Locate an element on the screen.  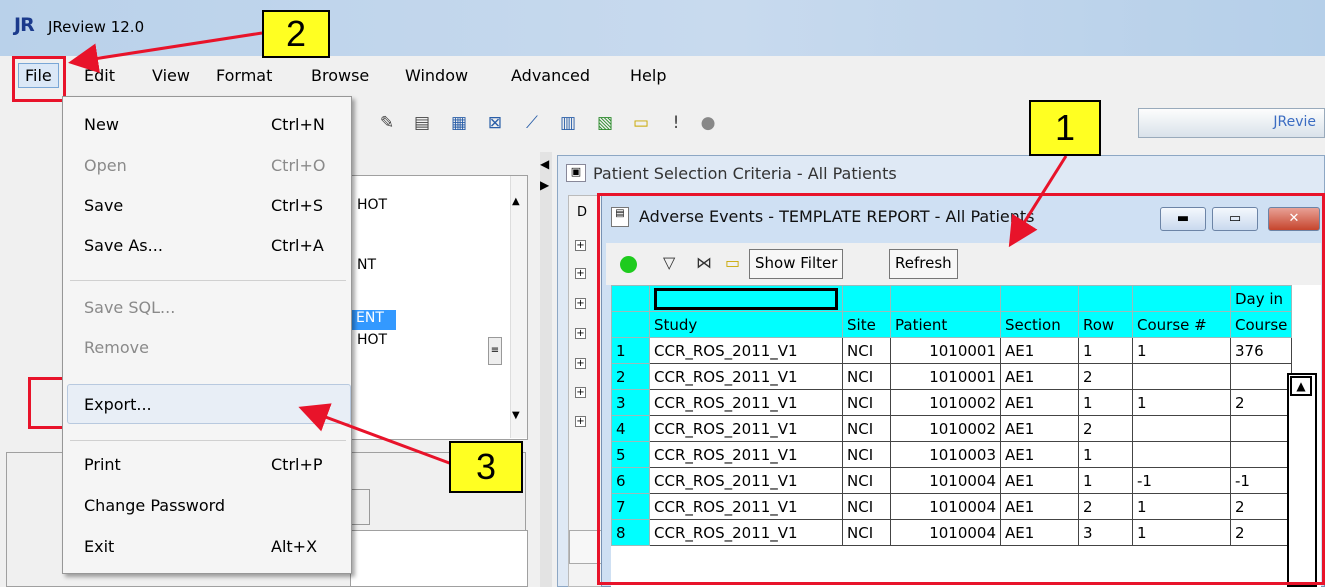
callout-number-2: 2 is located at coordinates (296, 34).